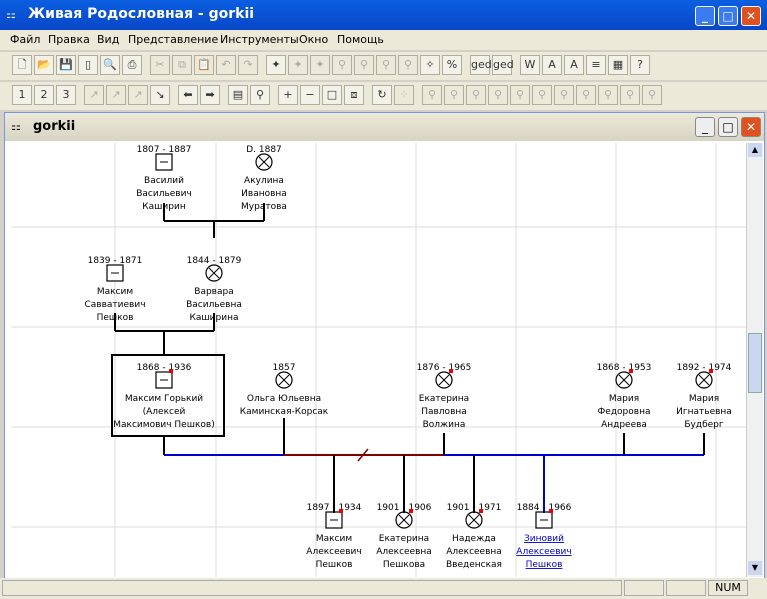 This screenshot has height=599, width=767. Describe the element at coordinates (160, 65) in the screenshot. I see `cut-icon: ✂` at that location.